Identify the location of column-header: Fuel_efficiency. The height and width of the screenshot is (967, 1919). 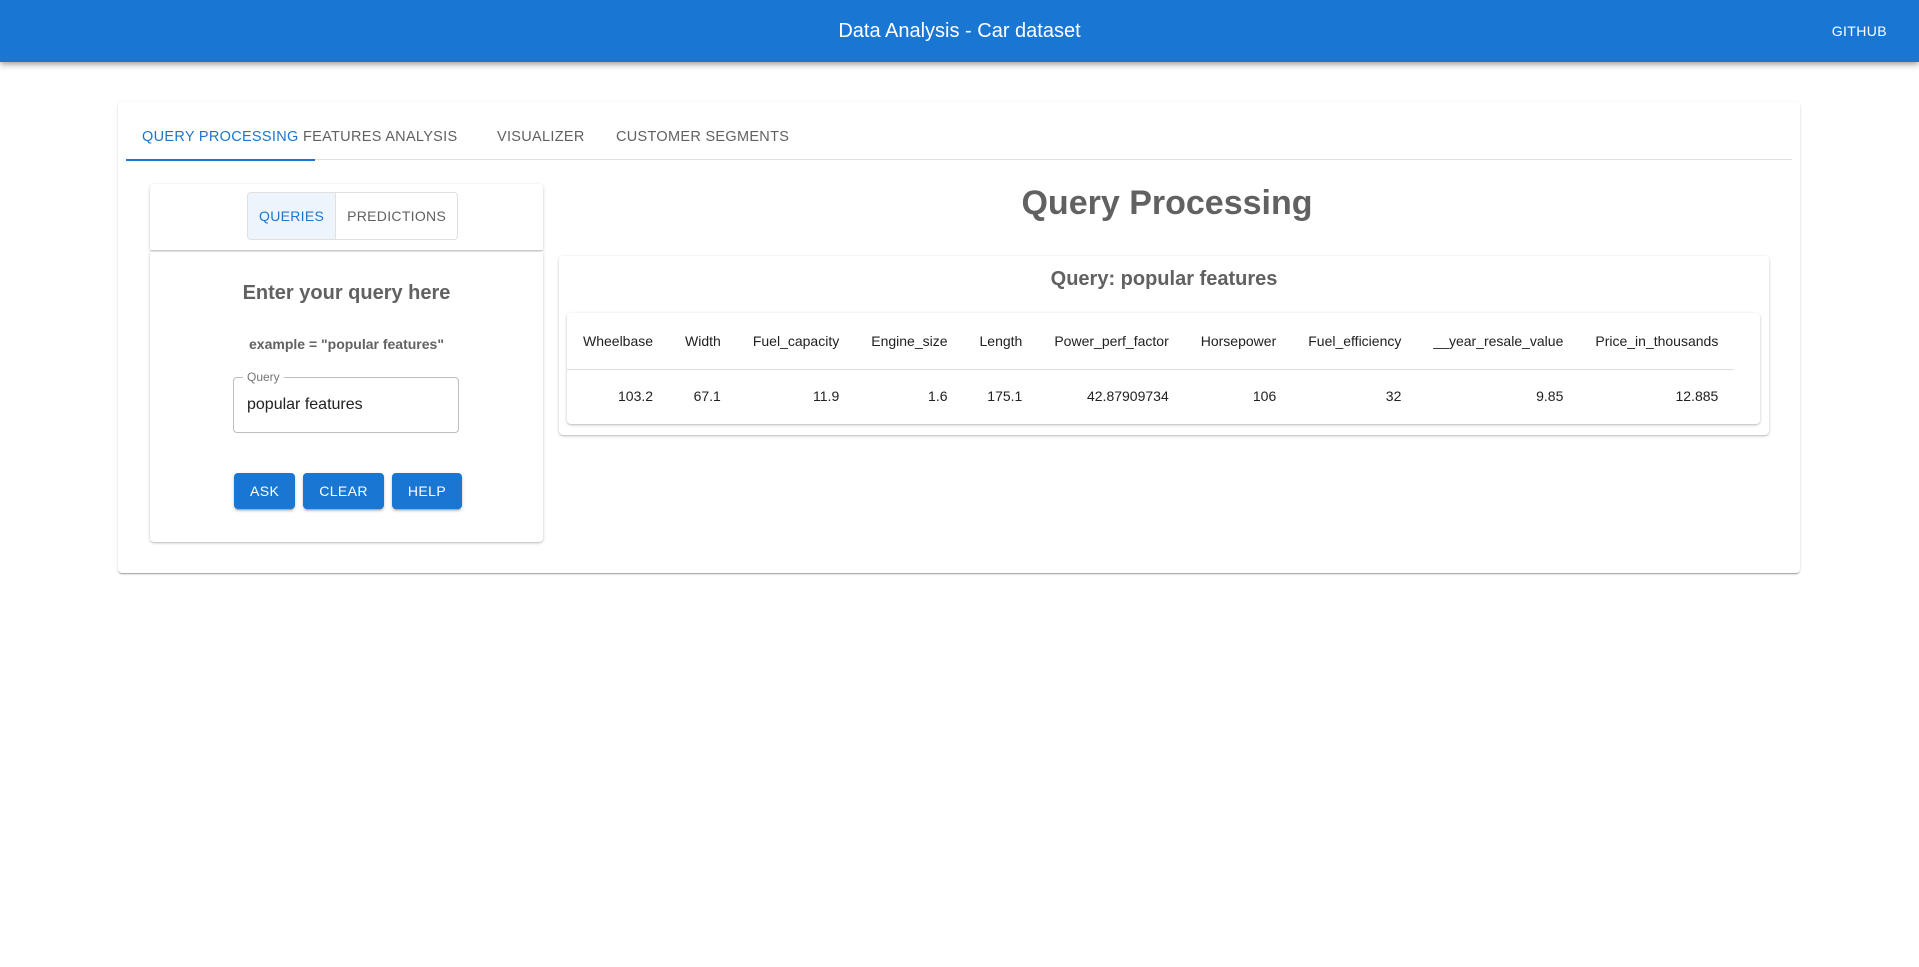
(1355, 341).